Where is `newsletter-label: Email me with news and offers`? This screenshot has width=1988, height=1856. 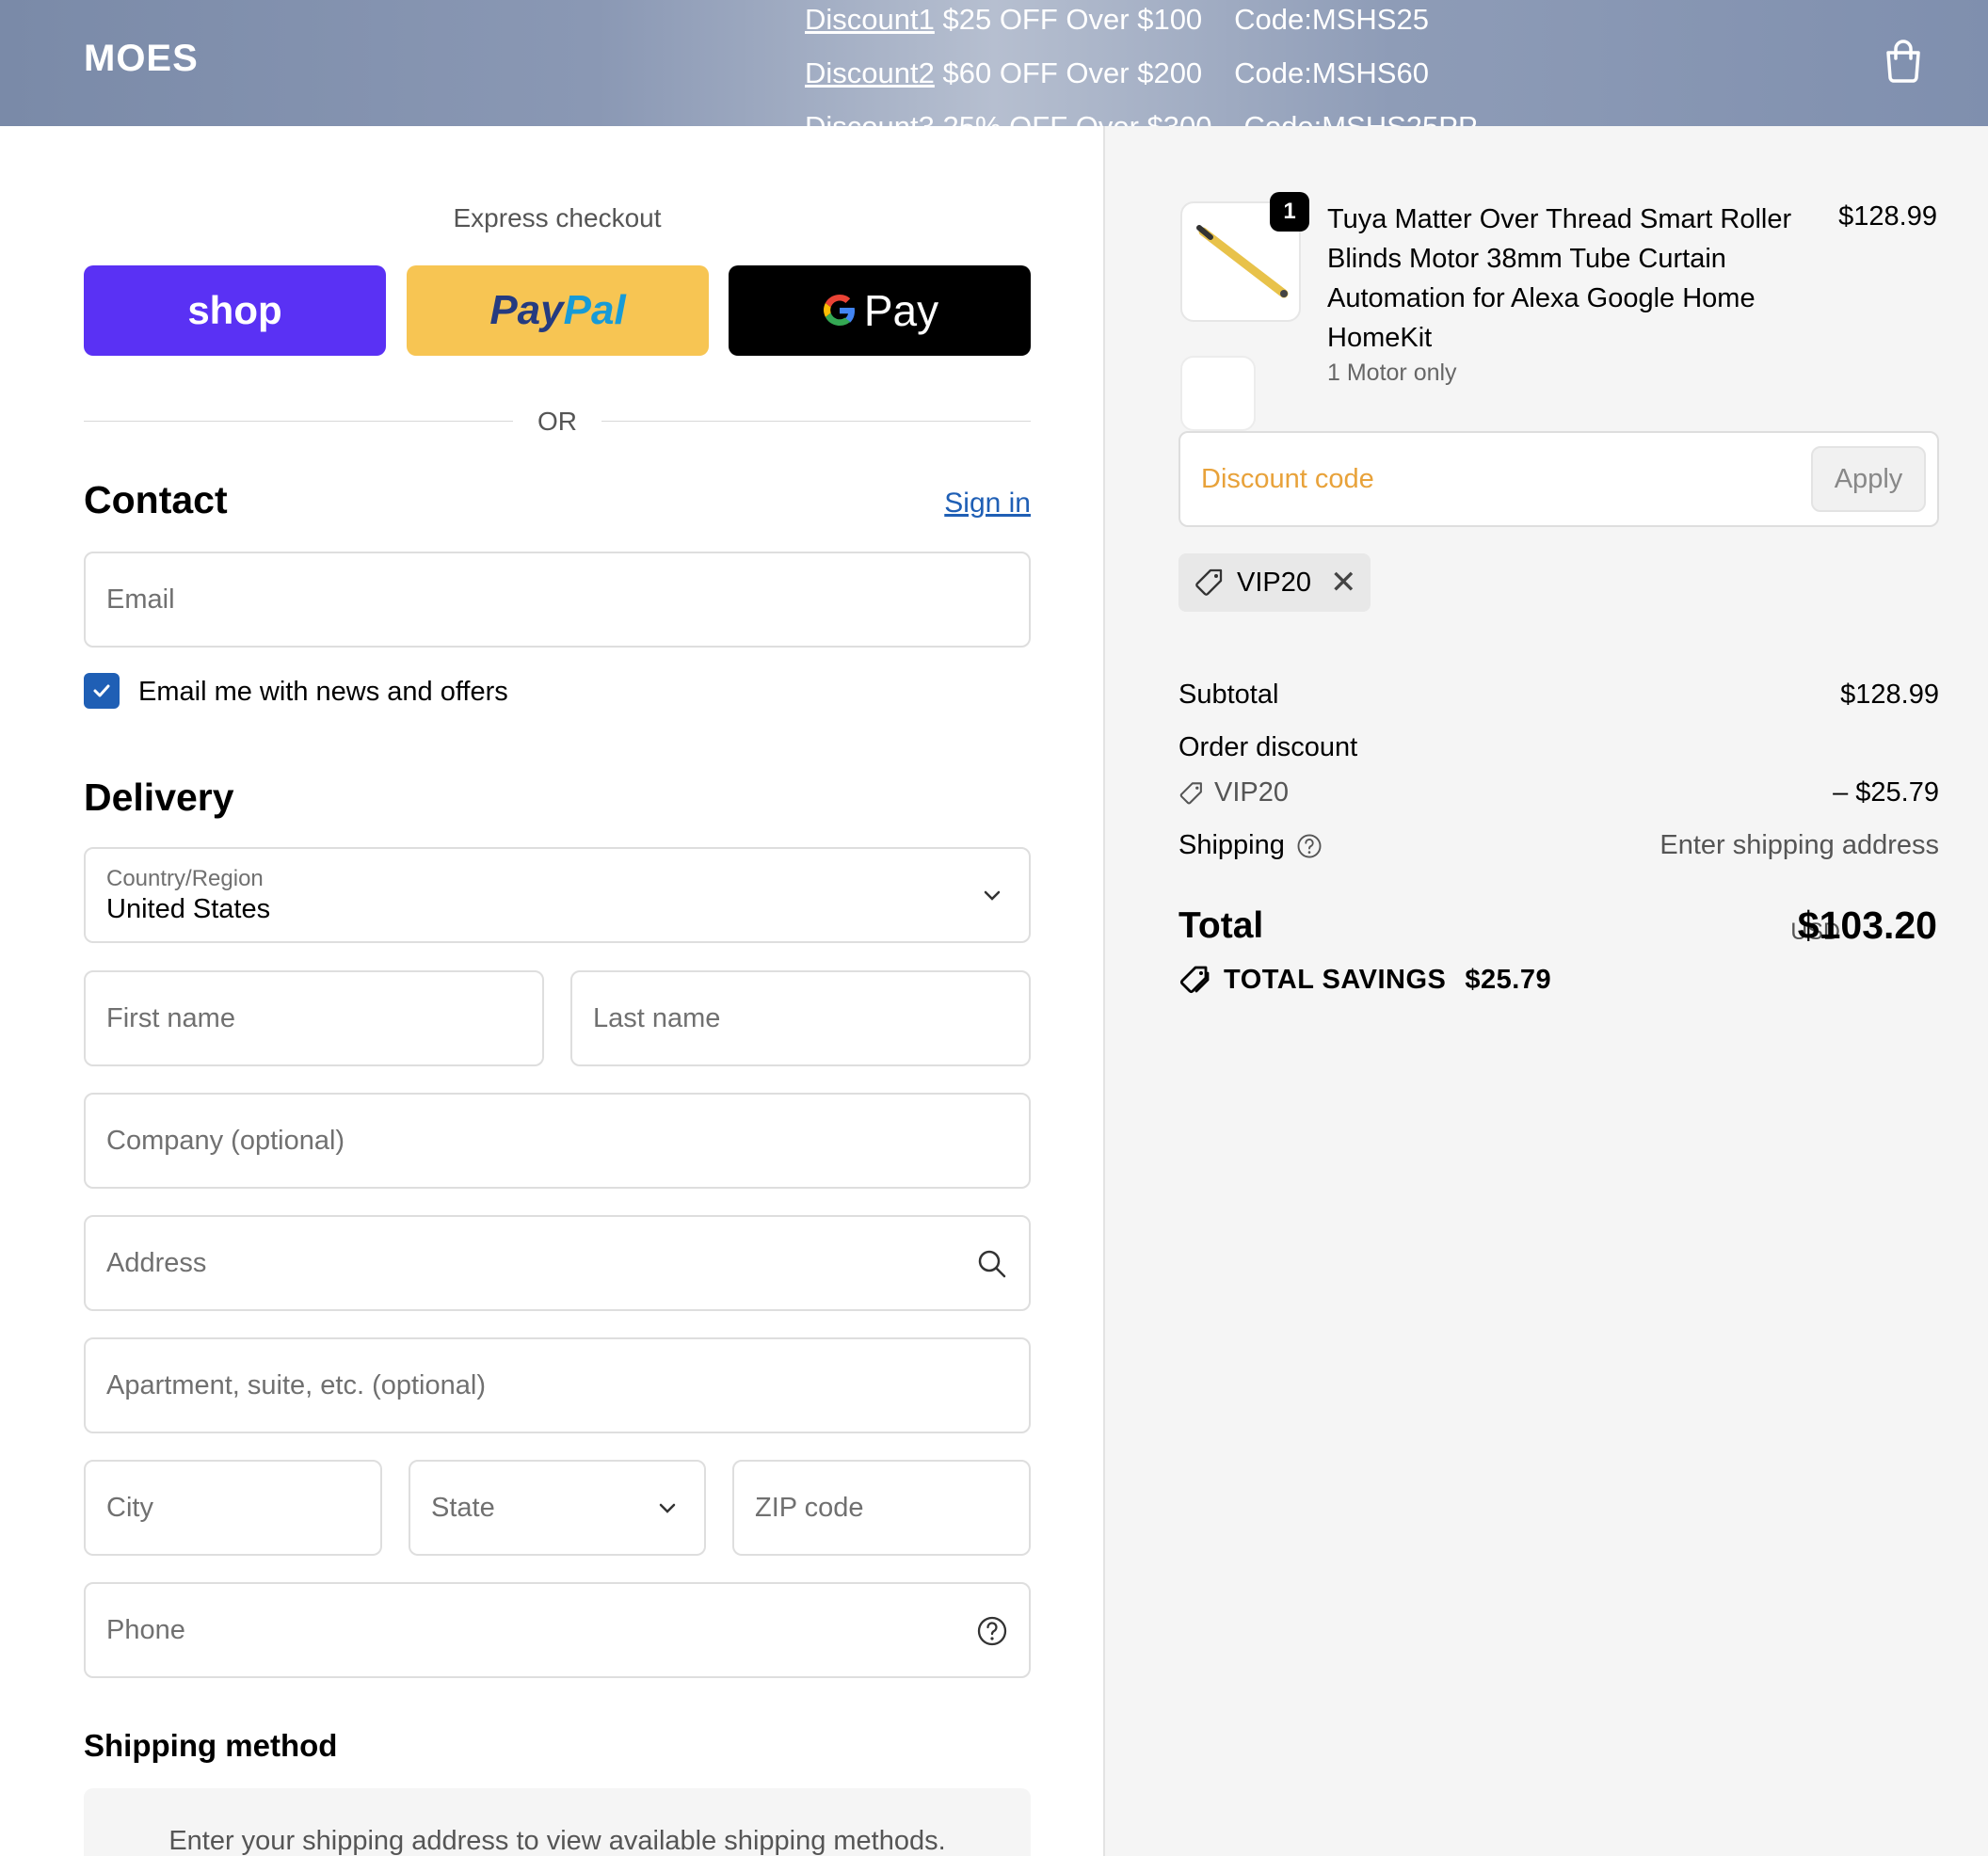 newsletter-label: Email me with news and offers is located at coordinates (323, 692).